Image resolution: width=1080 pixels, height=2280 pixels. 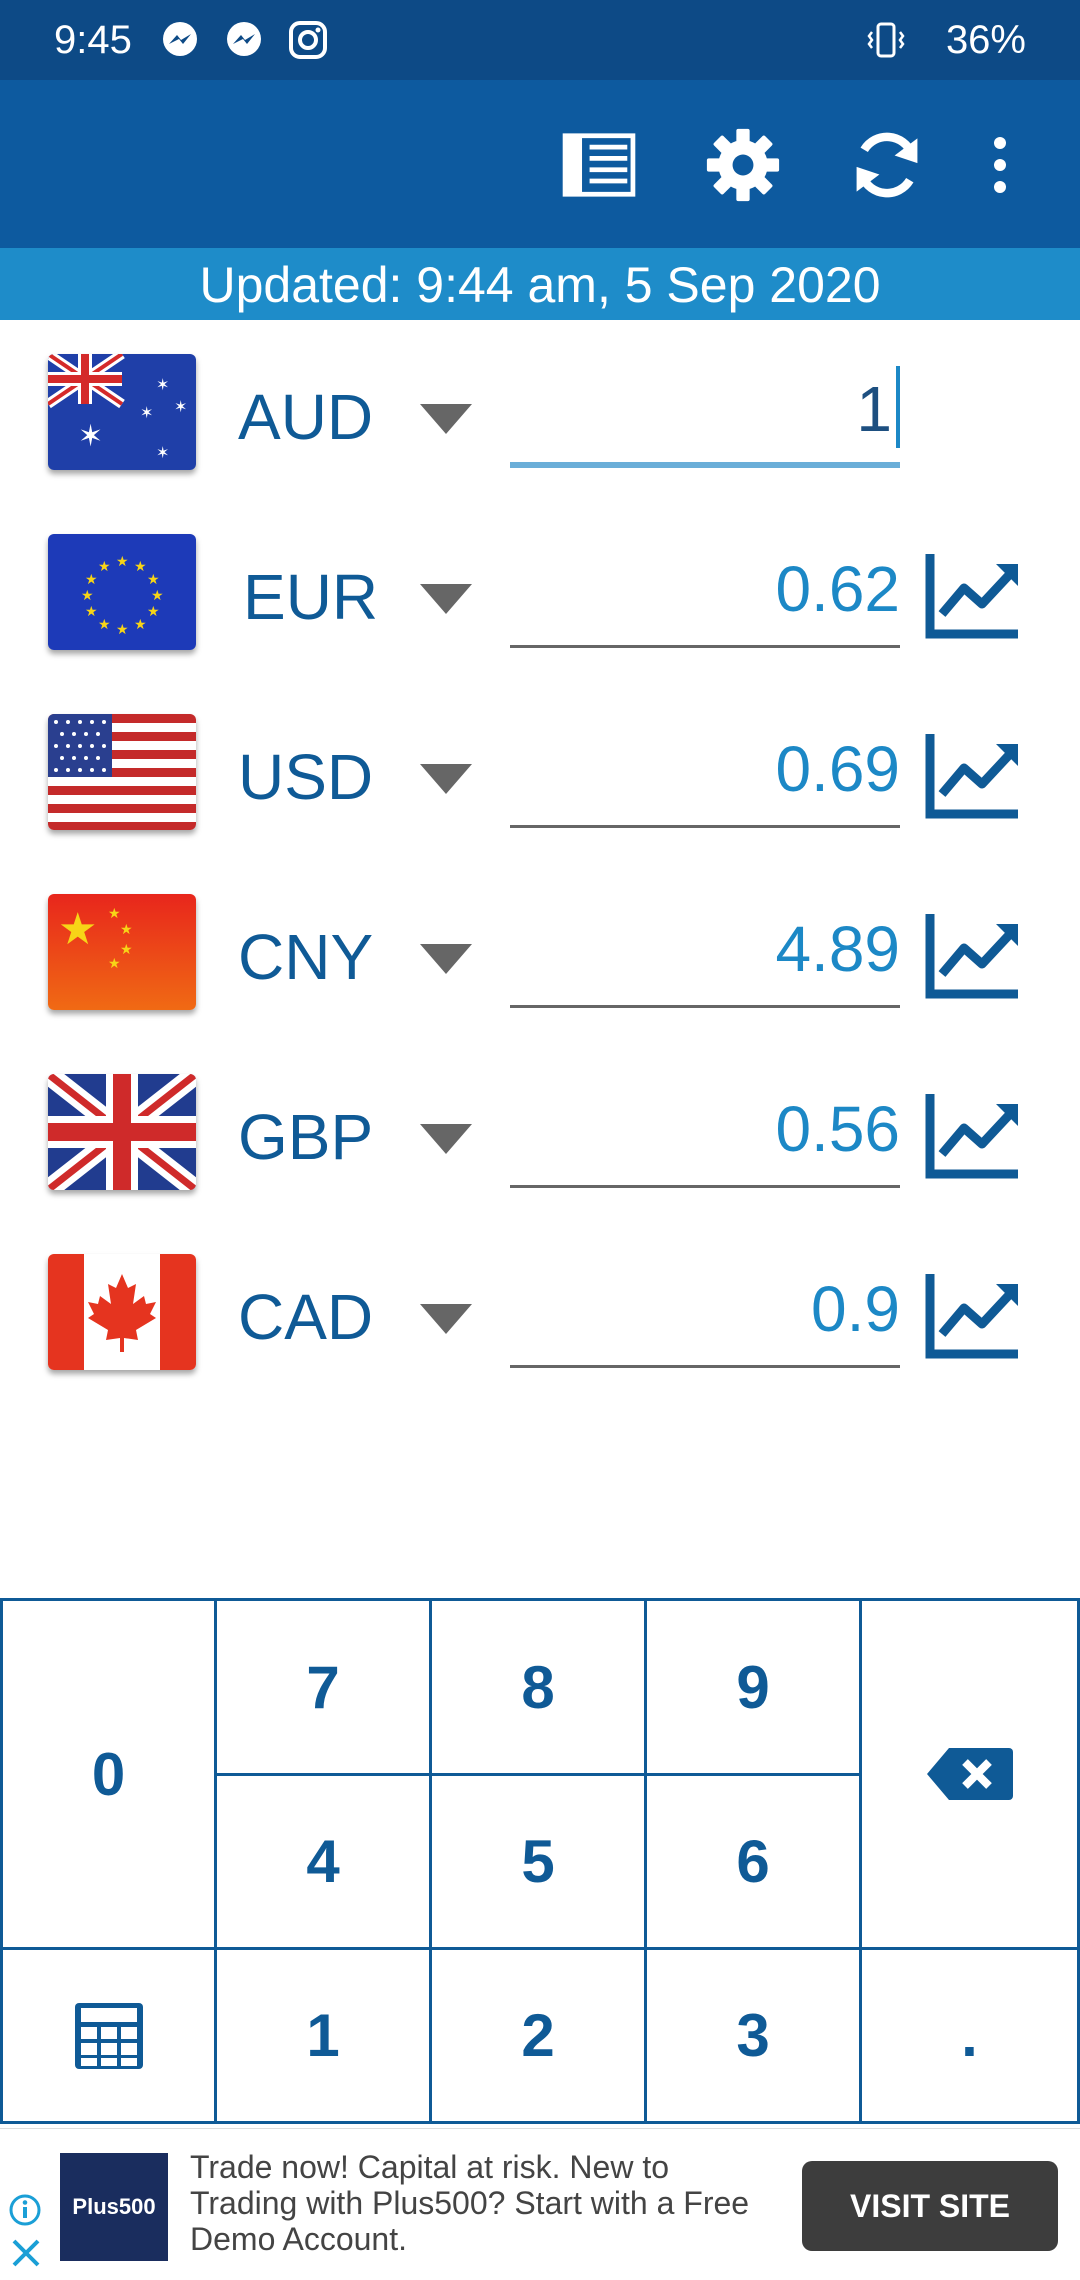 I want to click on settings-gear-icon, so click(x=743, y=165).